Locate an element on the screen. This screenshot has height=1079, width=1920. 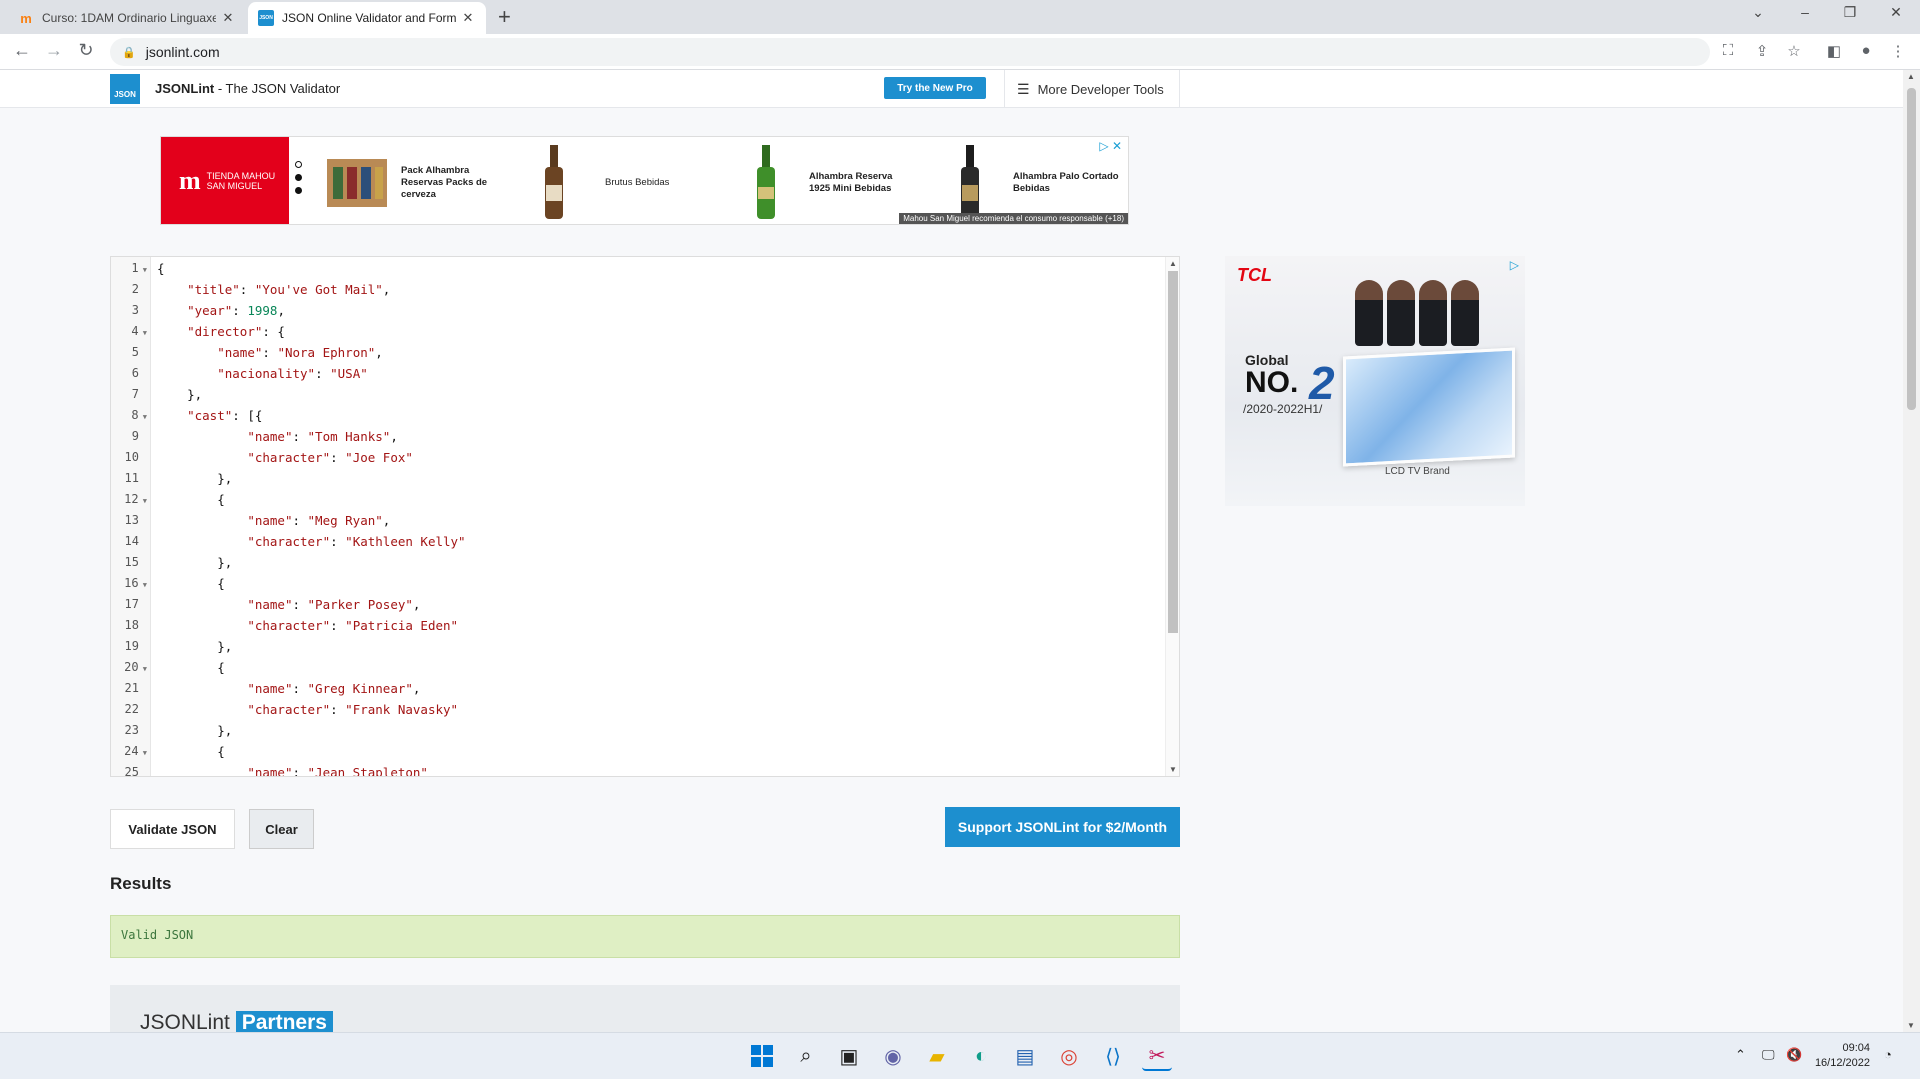
forward-arrow-icon: → is located at coordinates (54, 50).